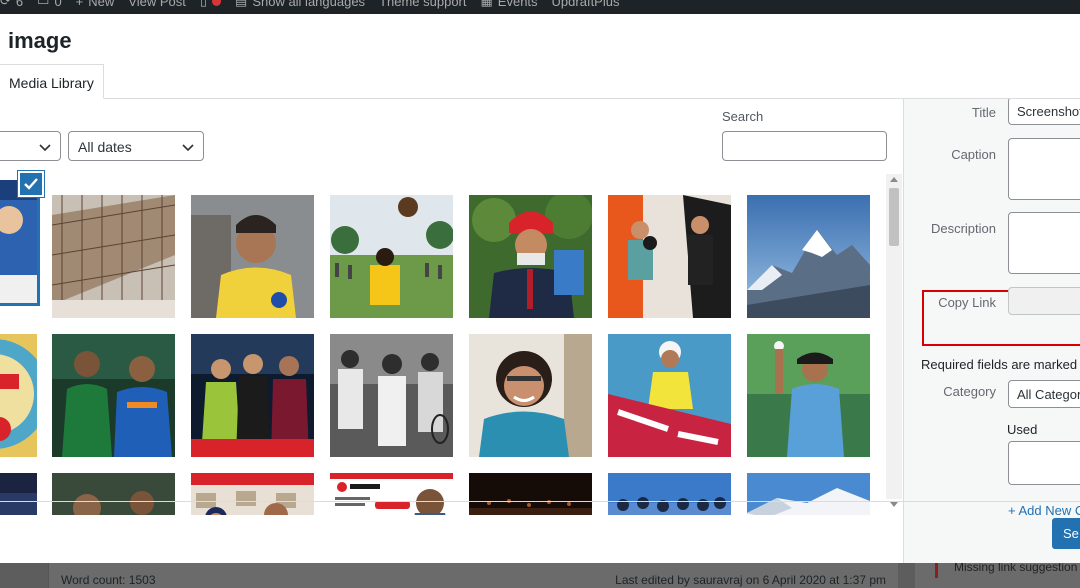  What do you see at coordinates (973, 154) in the screenshot?
I see `caption-label: Caption` at bounding box center [973, 154].